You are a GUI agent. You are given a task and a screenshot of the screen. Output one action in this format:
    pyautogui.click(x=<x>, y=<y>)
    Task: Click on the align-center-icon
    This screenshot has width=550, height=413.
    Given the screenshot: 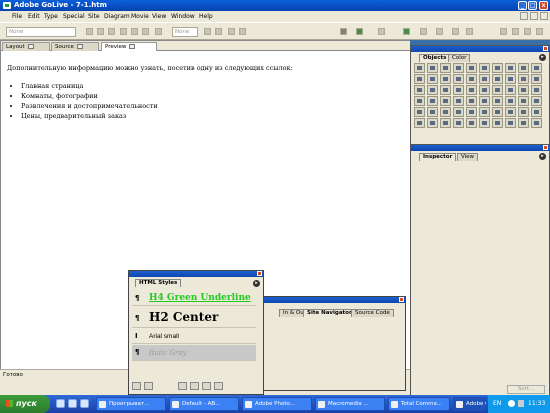 What is the action you would take?
    pyautogui.click(x=100, y=31)
    